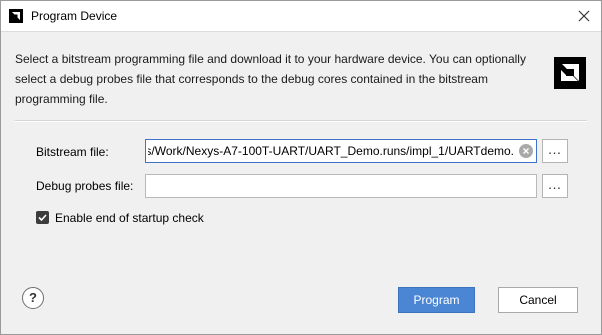  What do you see at coordinates (538, 300) in the screenshot?
I see `cancel-button: Cancel` at bounding box center [538, 300].